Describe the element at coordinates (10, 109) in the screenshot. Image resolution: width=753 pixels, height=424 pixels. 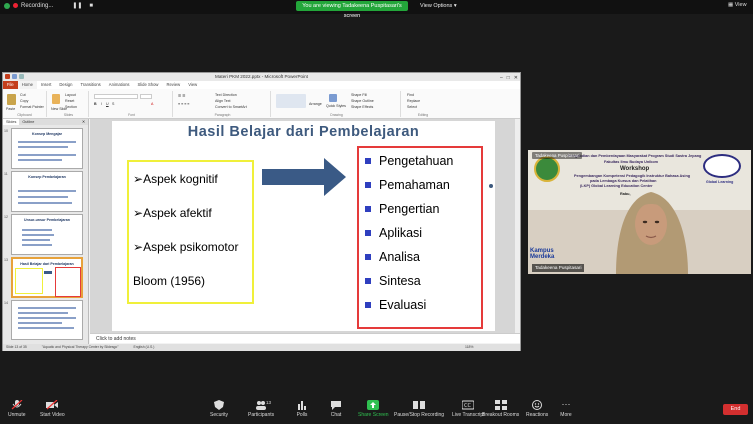
I see `paste-button: Paste` at that location.